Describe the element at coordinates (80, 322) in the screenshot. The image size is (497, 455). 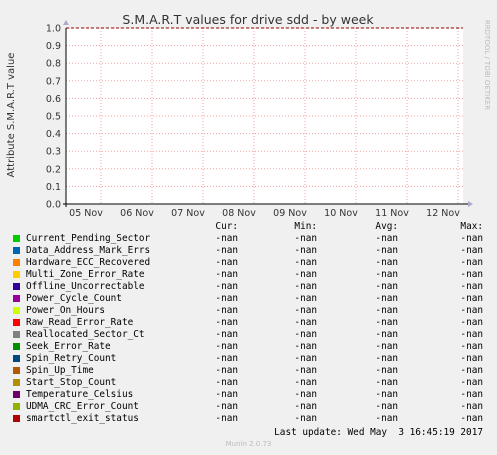
I see `legend-label: Raw_Read_Error_Rate` at that location.